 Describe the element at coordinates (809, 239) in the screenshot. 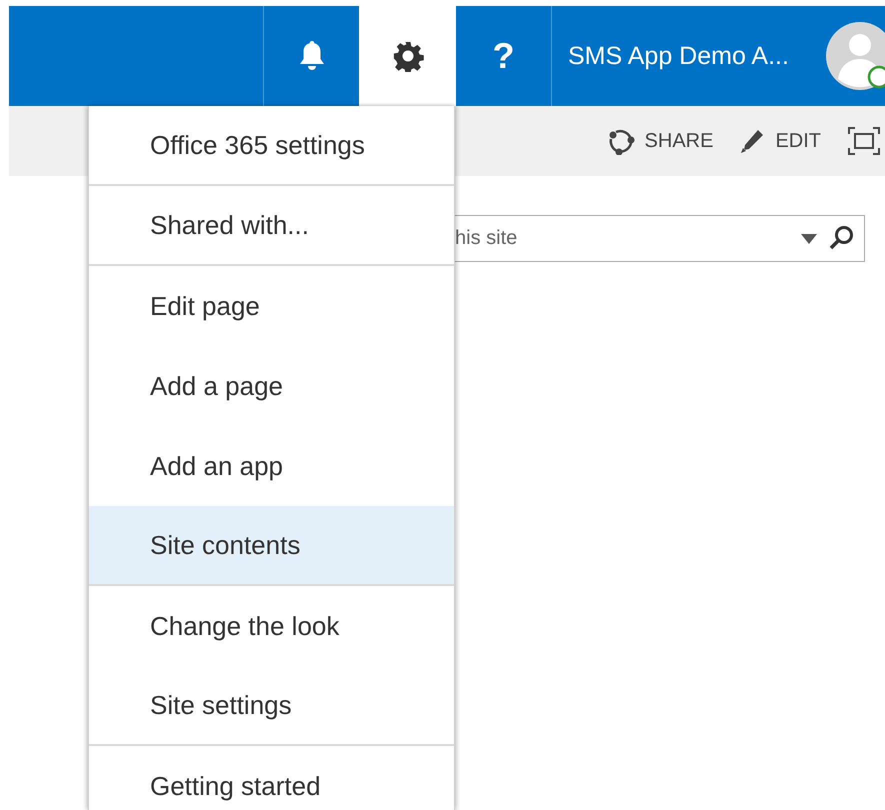

I see `dropdown-icon` at that location.